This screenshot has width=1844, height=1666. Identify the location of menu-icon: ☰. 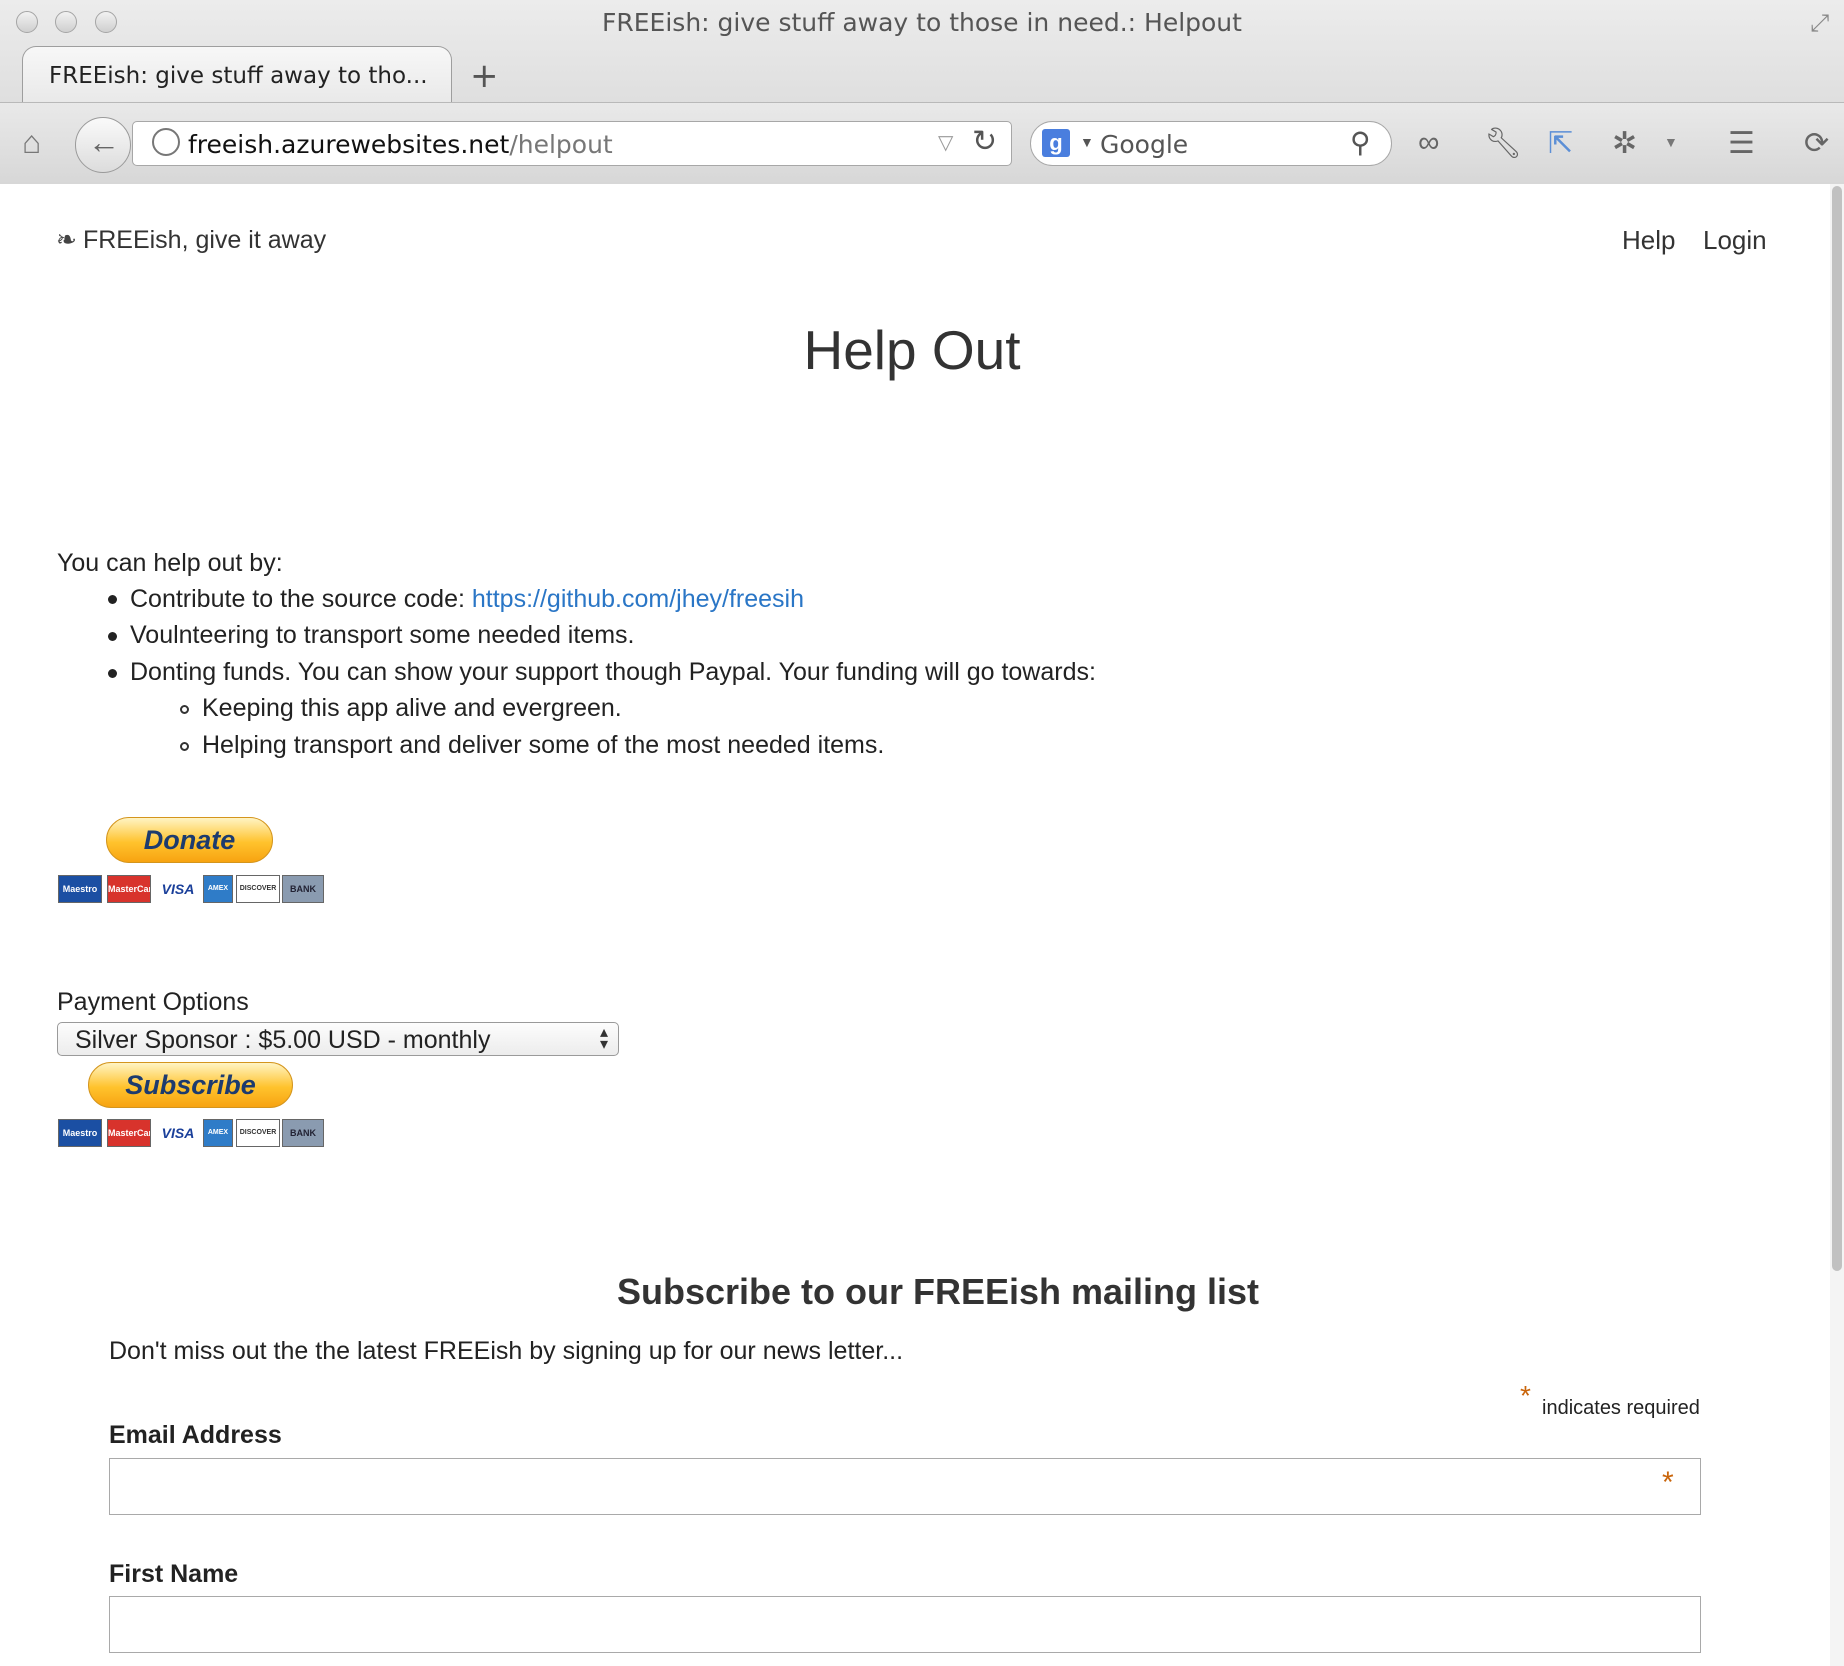
(1741, 143).